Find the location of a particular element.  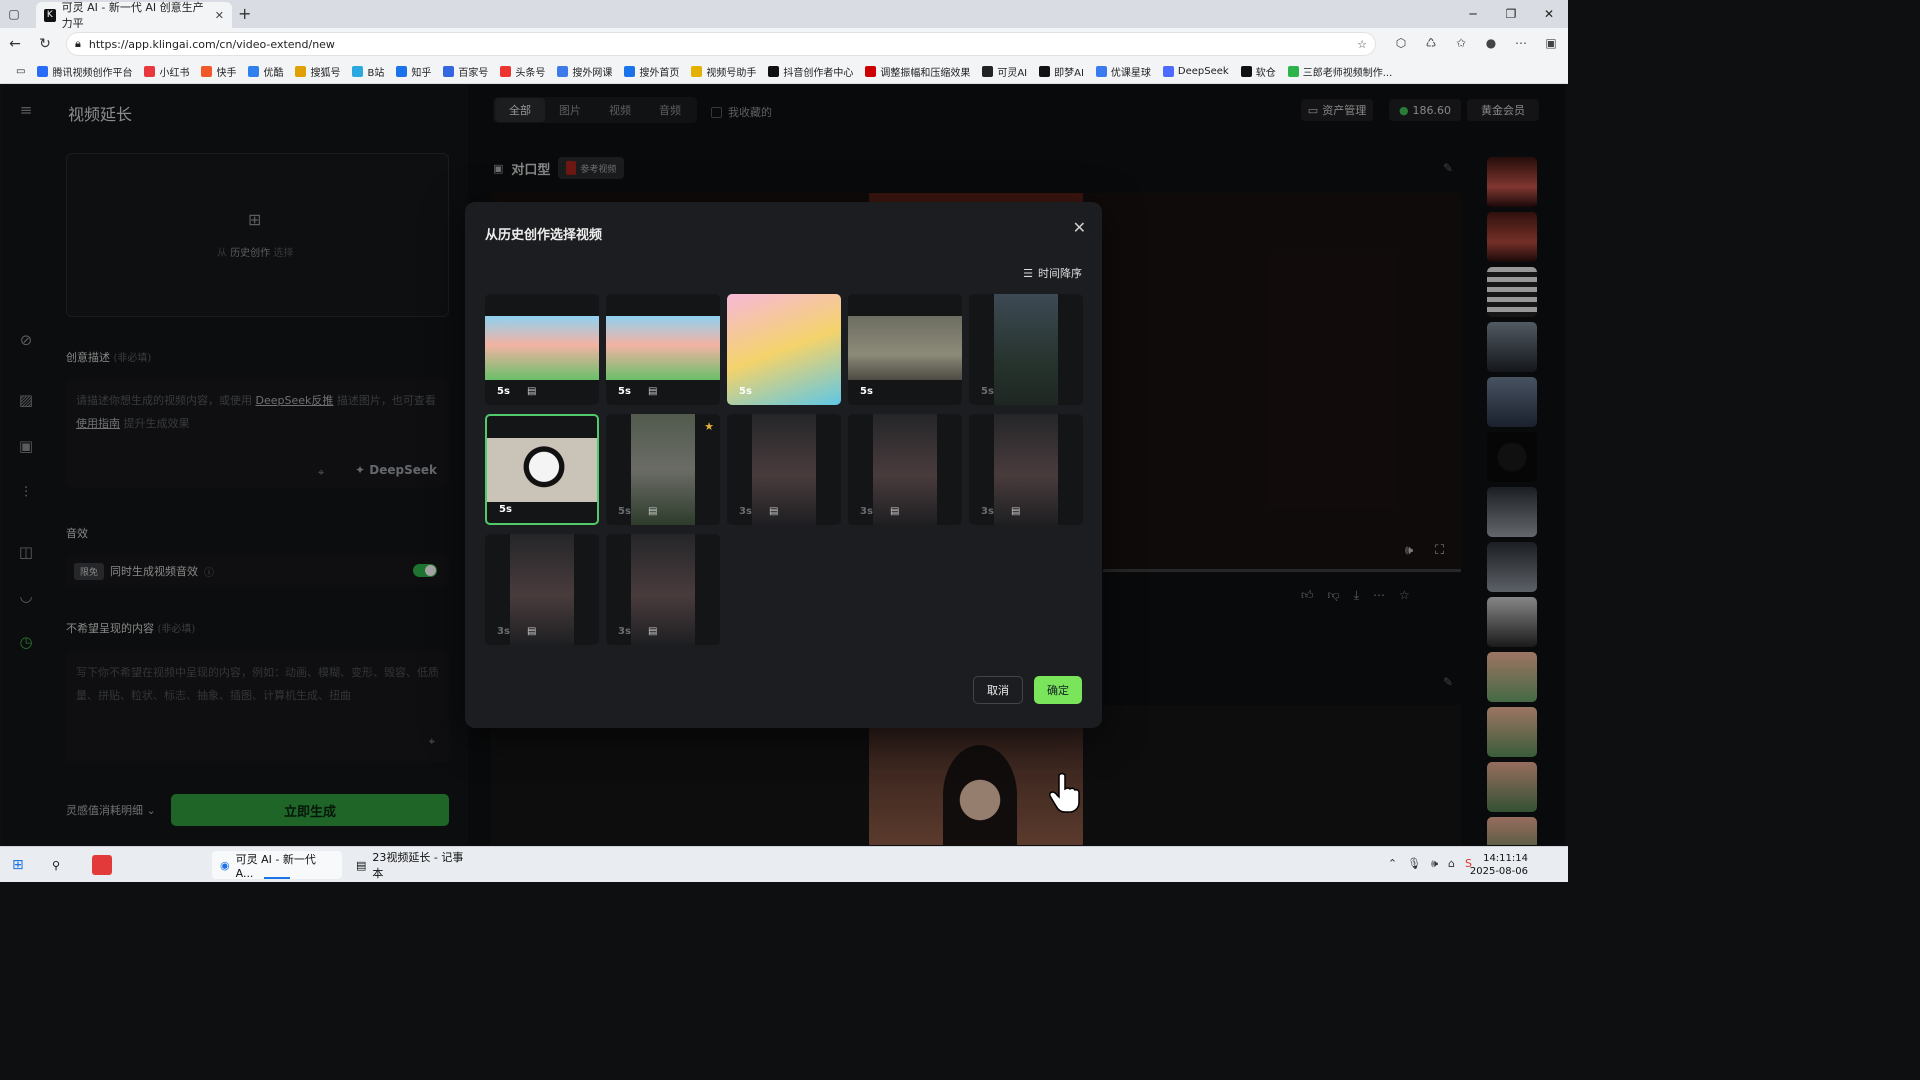

bookmark-item: 优酷 is located at coordinates (265, 71).